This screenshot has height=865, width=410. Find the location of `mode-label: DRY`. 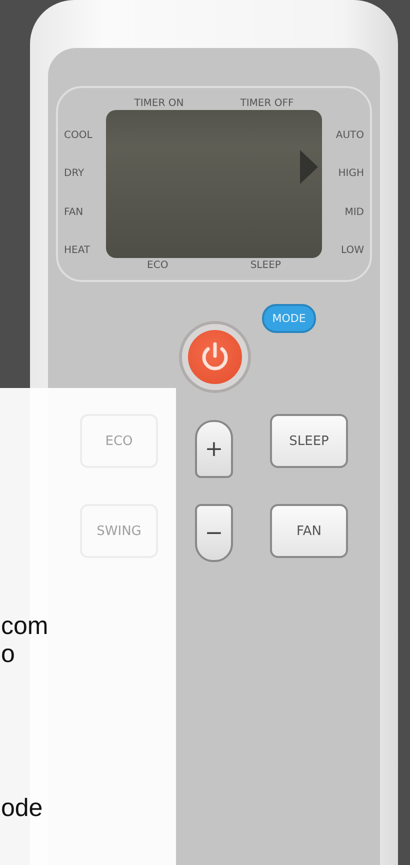

mode-label: DRY is located at coordinates (74, 174).